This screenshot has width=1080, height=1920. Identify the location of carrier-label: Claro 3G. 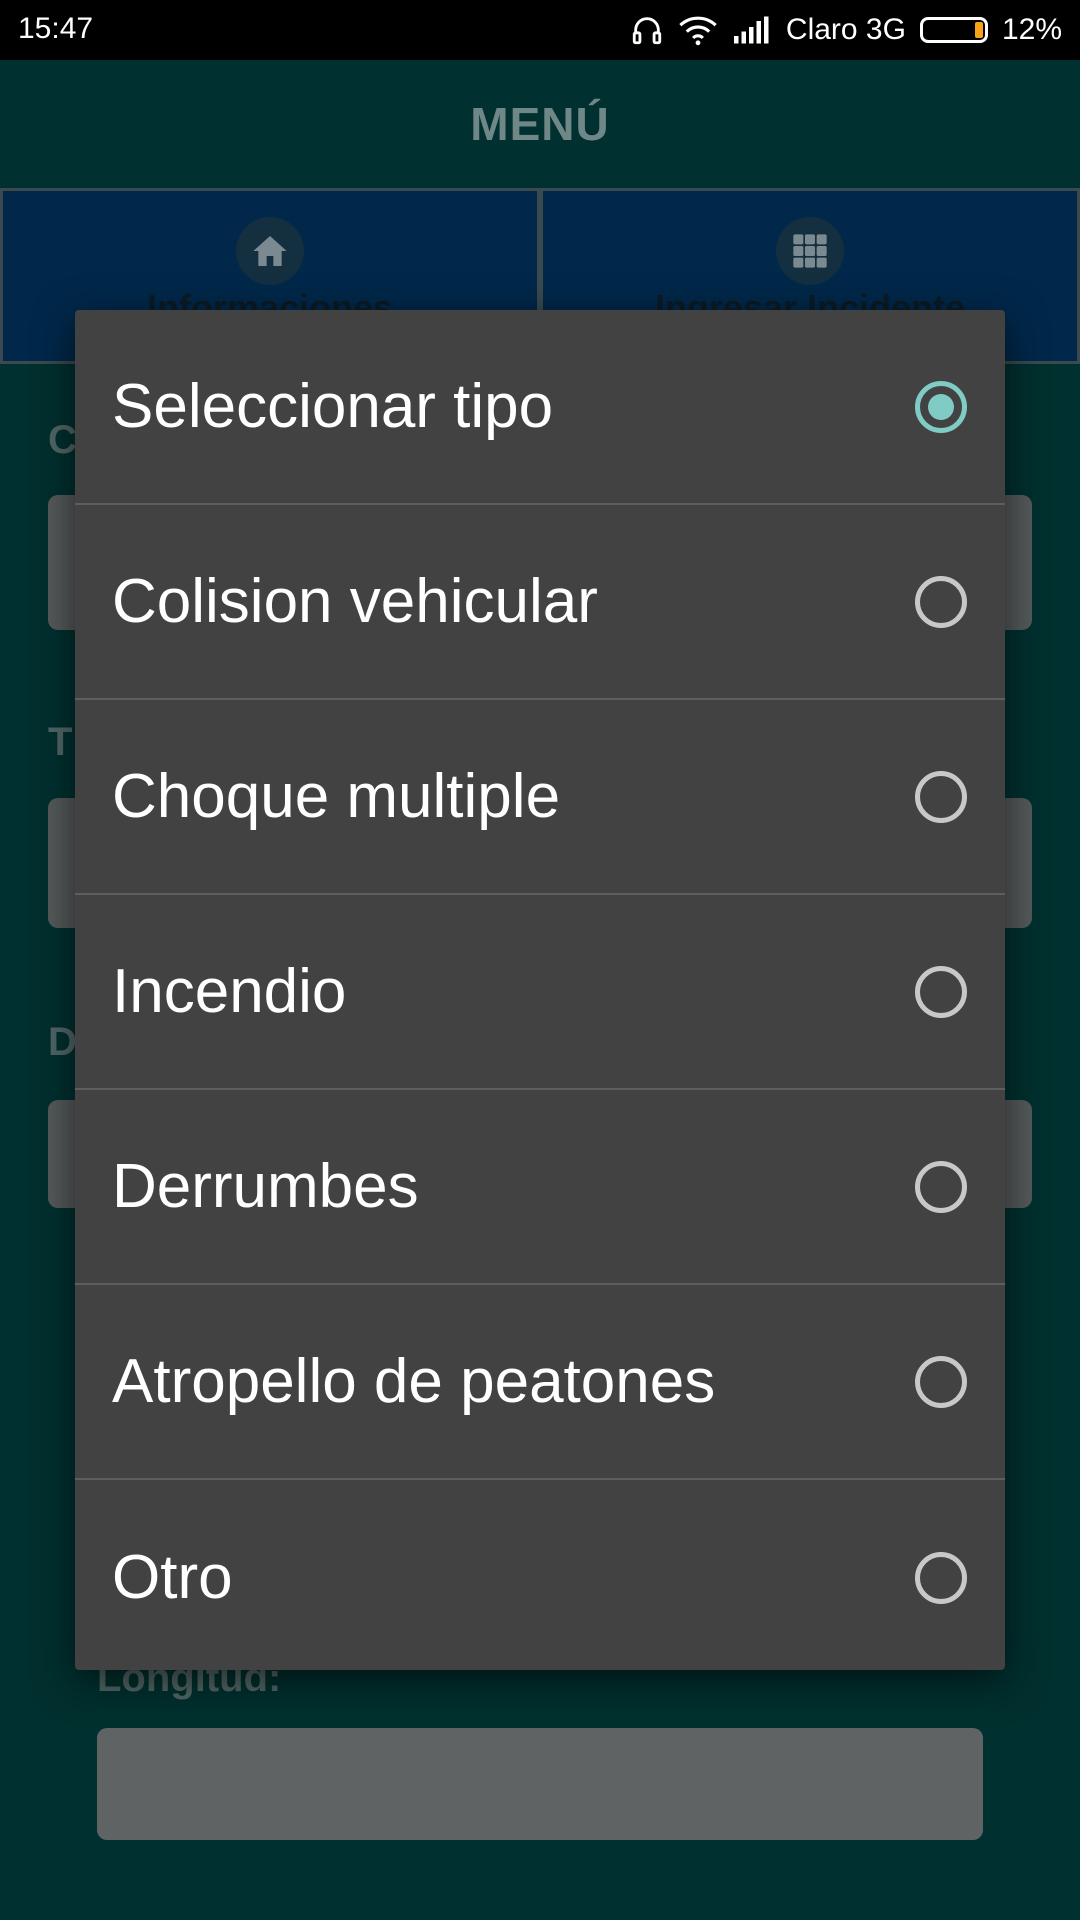
(845, 29).